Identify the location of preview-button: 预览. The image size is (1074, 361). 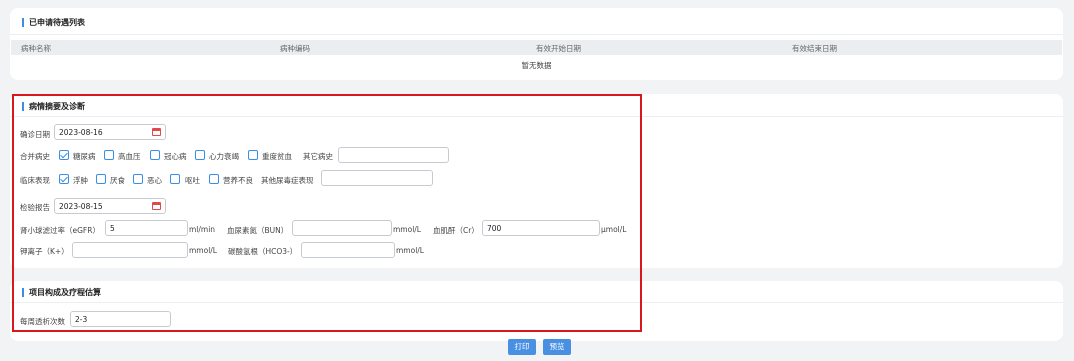
(557, 347).